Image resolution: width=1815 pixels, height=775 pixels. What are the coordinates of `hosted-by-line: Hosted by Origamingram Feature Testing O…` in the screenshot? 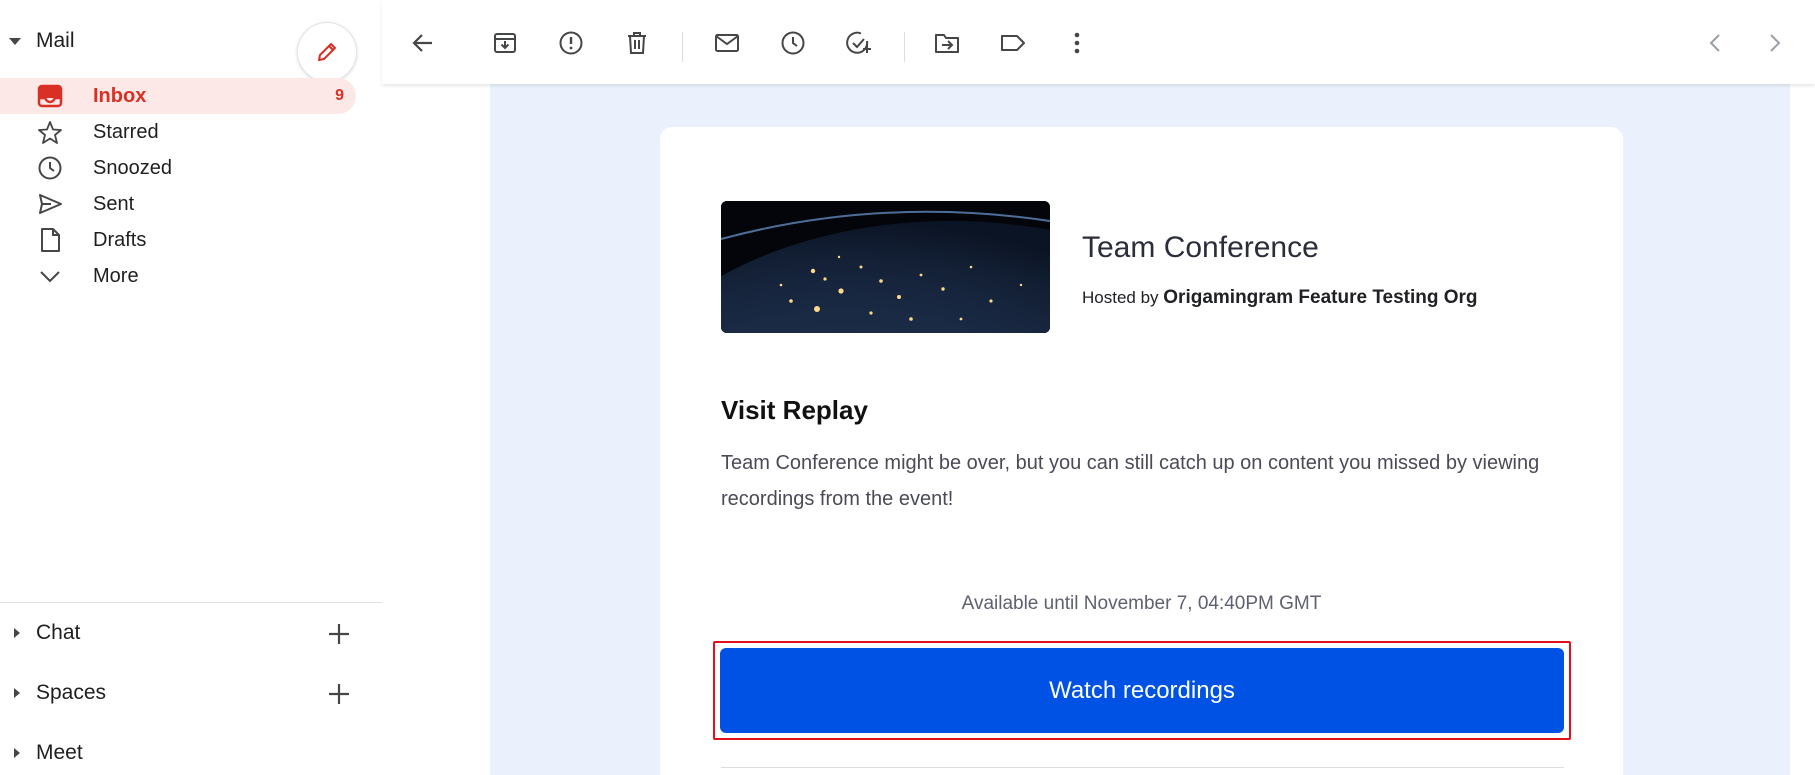 It's located at (1280, 298).